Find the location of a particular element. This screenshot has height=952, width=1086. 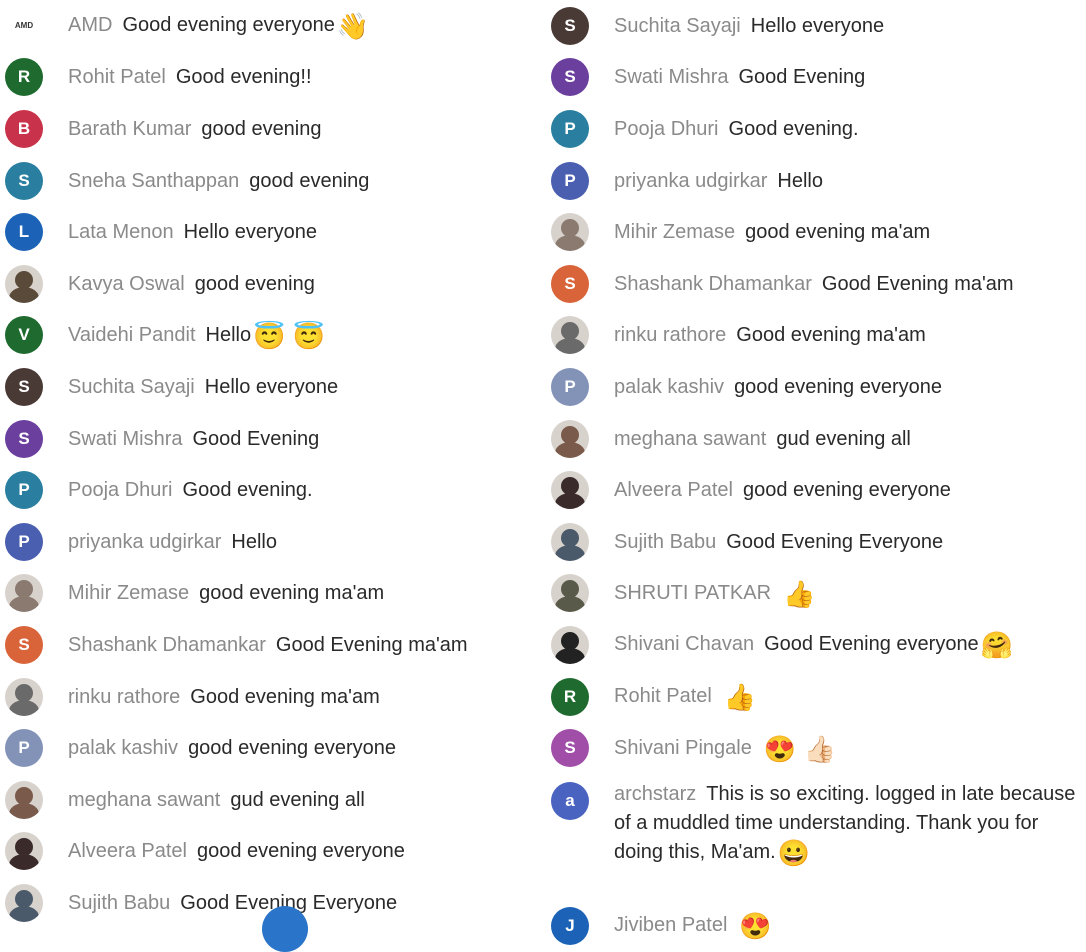

chat-message: S Swati Mishra Good Evening is located at coordinates (816, 78).